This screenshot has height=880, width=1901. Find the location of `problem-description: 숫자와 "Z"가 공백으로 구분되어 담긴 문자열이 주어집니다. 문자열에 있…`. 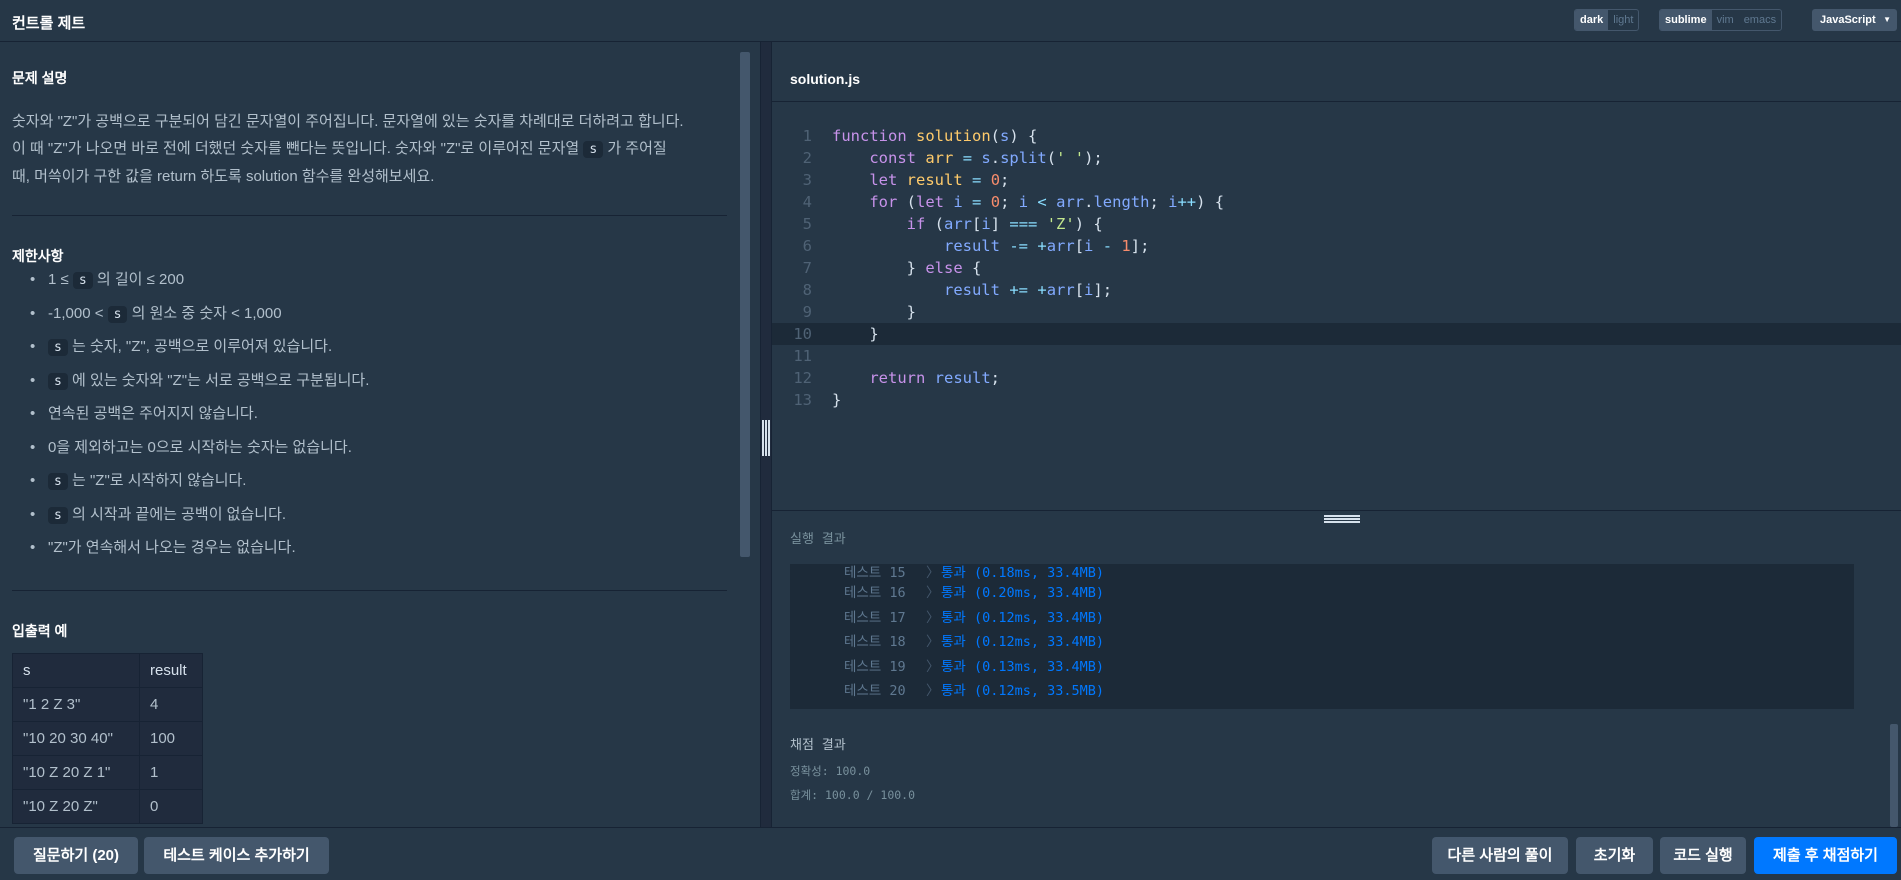

problem-description: 숫자와 "Z"가 공백으로 구분되어 담긴 문자열이 주어집니다. 문자열에 있… is located at coordinates (372, 149).